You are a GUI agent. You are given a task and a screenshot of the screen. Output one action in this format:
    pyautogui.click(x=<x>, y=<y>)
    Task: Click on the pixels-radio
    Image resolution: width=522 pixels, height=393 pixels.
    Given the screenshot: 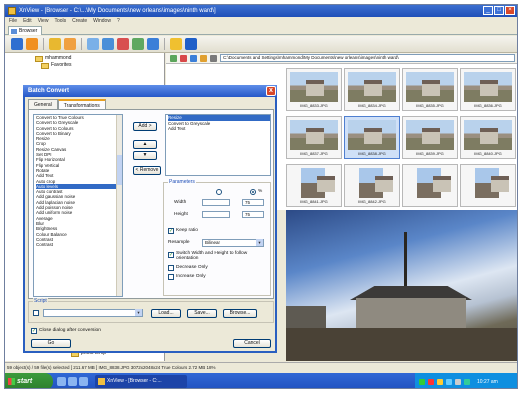 What is the action you would take?
    pyautogui.click(x=219, y=192)
    